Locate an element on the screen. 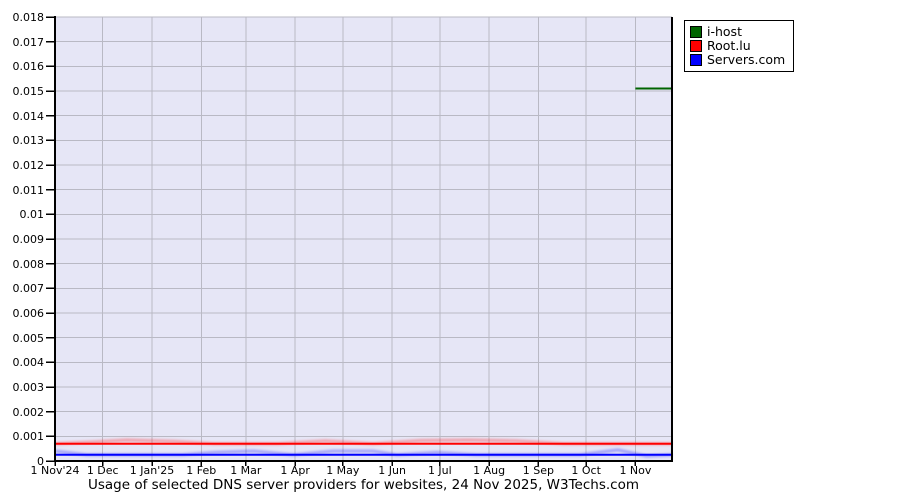 The image size is (900, 500). y-tick-label: 0.012 is located at coordinates (28, 165).